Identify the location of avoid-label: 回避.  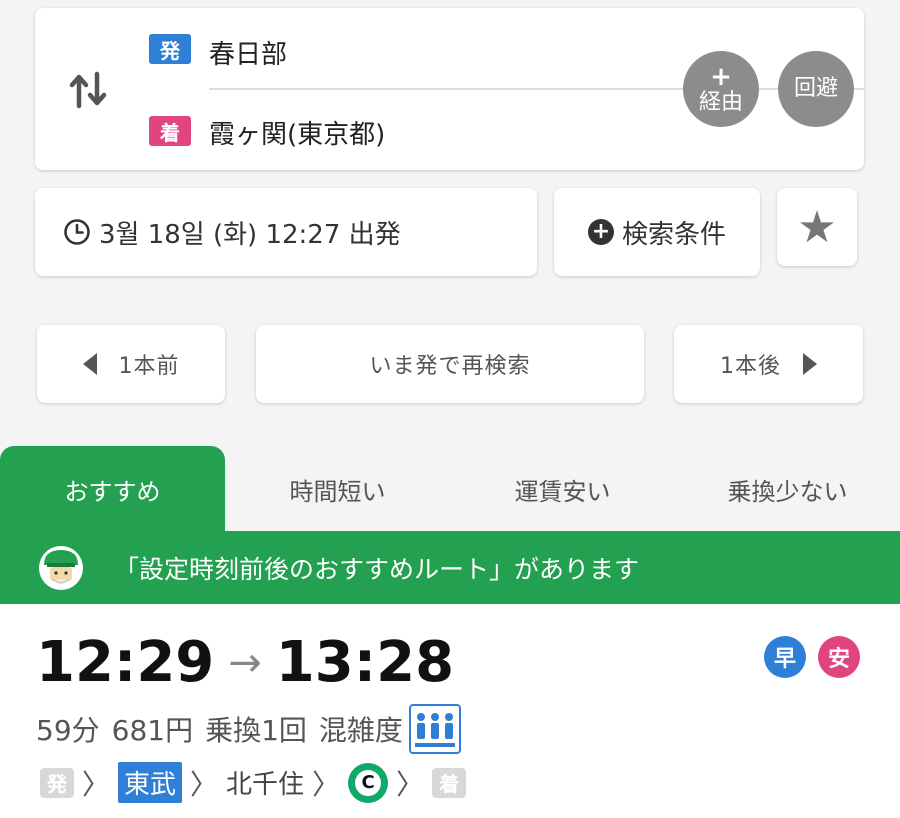
(815, 89).